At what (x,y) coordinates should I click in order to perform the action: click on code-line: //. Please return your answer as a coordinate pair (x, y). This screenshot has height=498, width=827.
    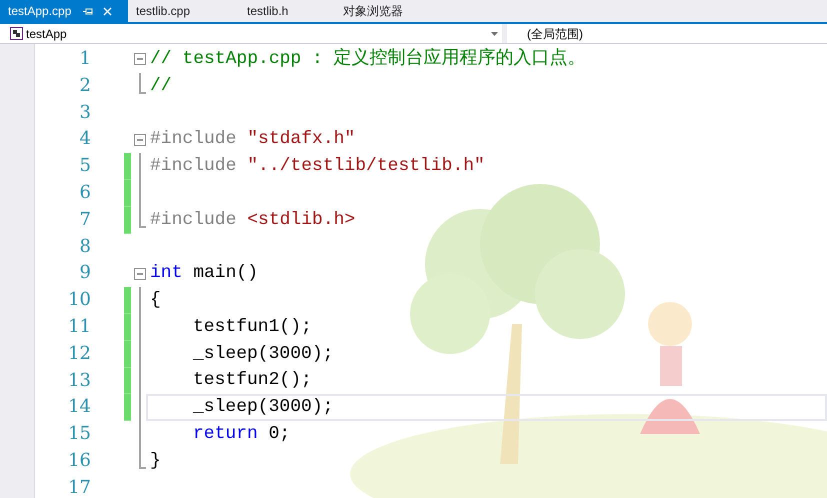
    Looking at the image, I should click on (161, 86).